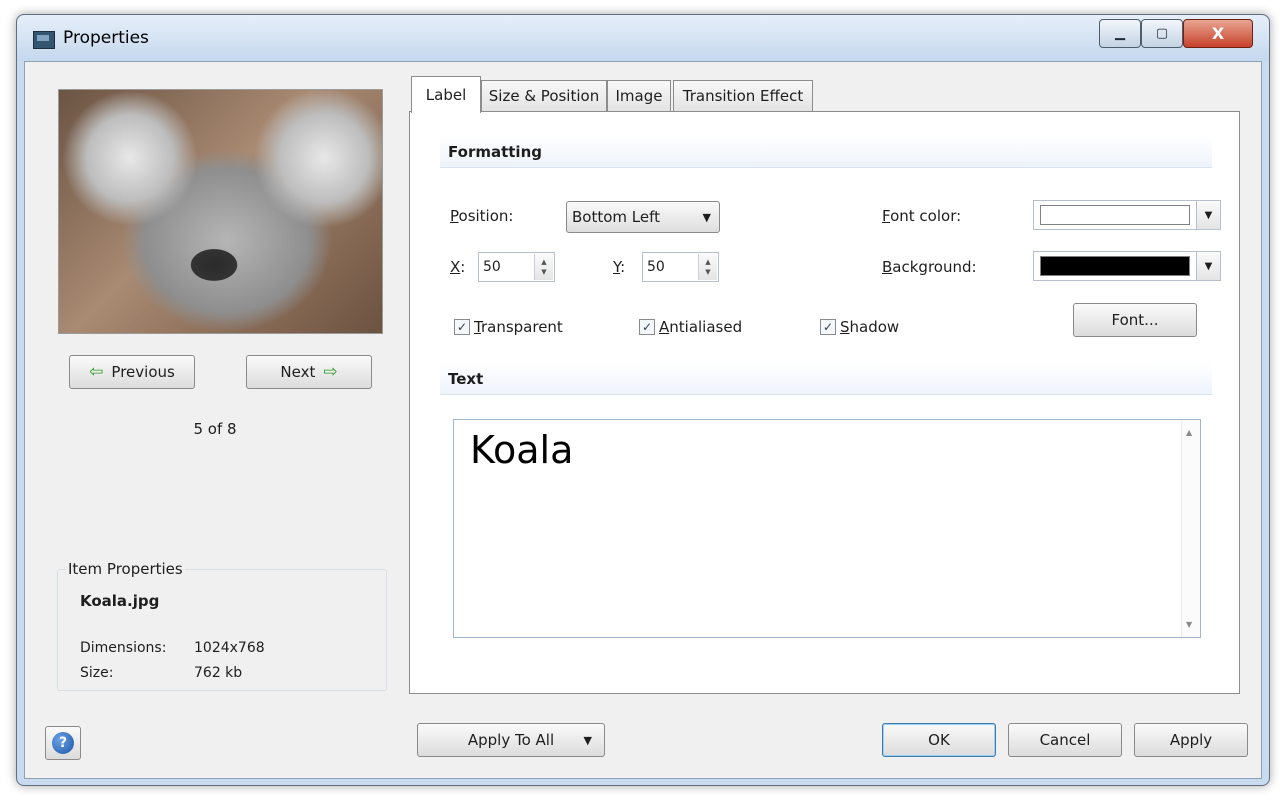 Image resolution: width=1285 pixels, height=800 pixels. I want to click on tab-label: Label, so click(446, 94).